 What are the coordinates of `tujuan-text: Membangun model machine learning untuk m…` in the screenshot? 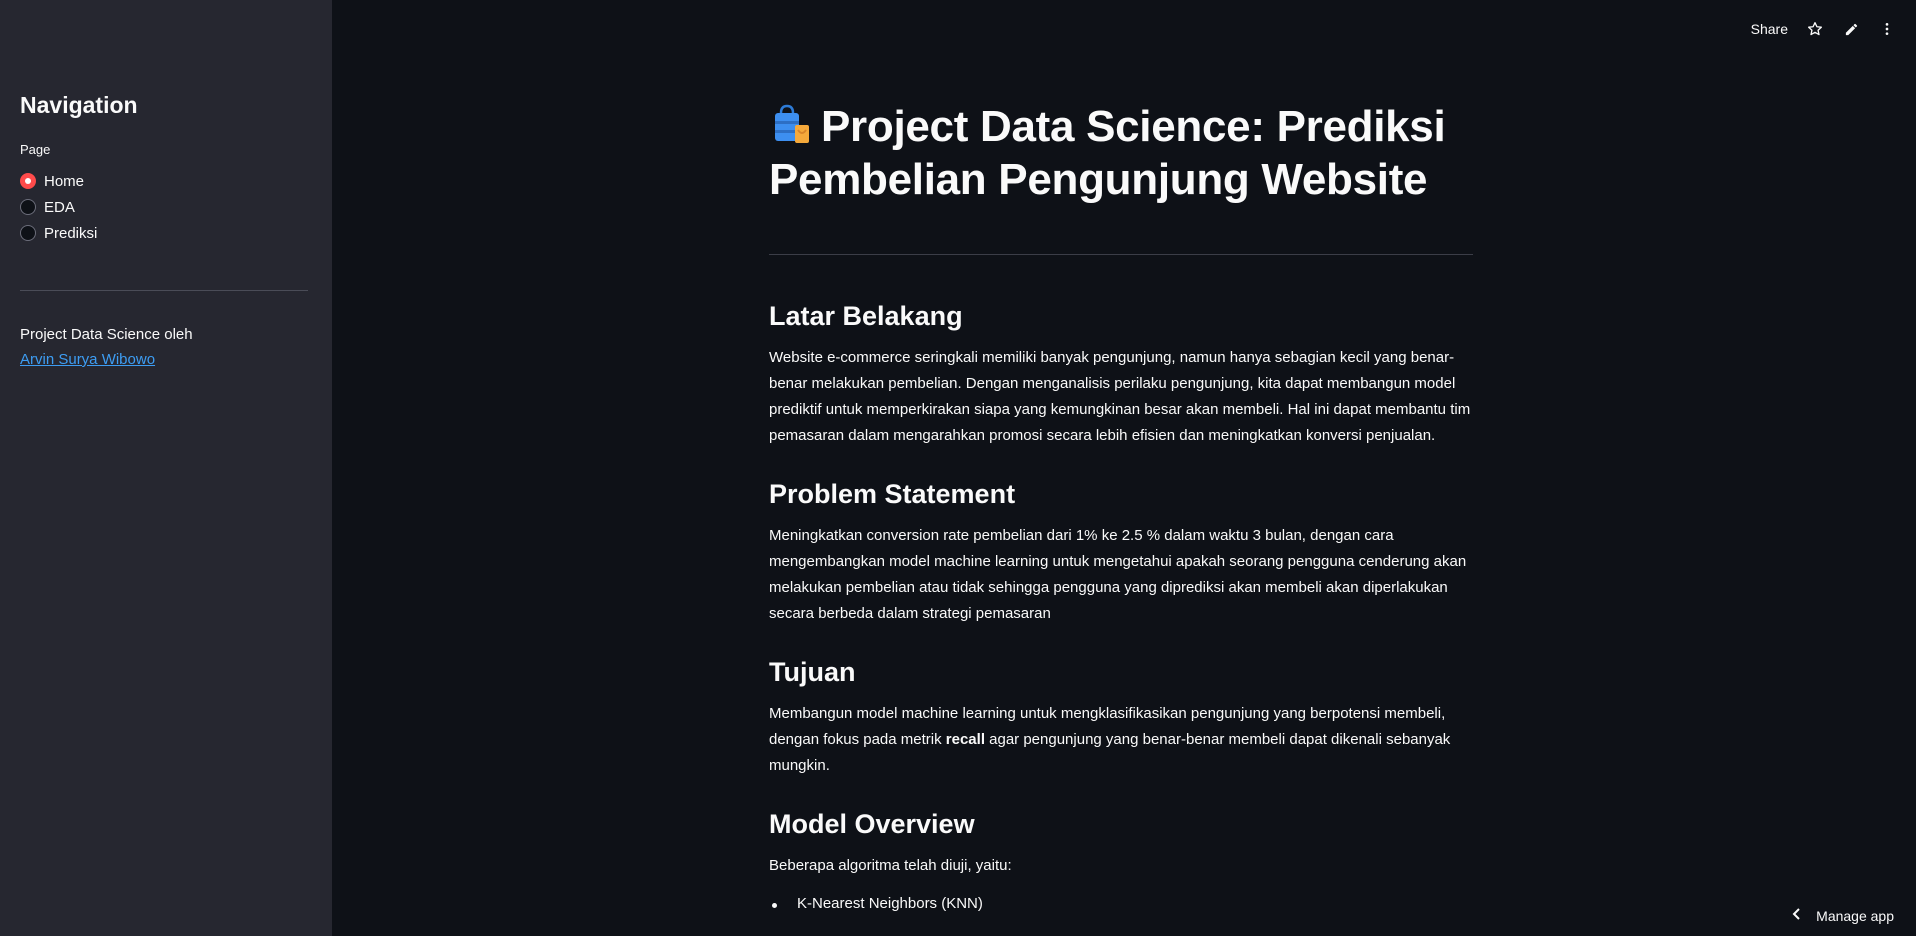 It's located at (1121, 740).